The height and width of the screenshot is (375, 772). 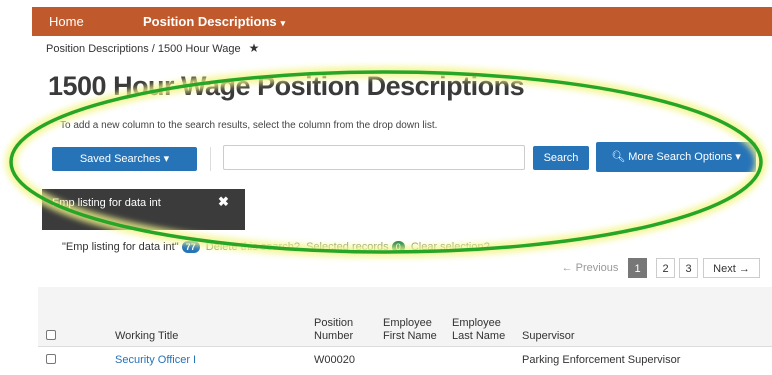 I want to click on select-all-checkbox, so click(x=51, y=335).